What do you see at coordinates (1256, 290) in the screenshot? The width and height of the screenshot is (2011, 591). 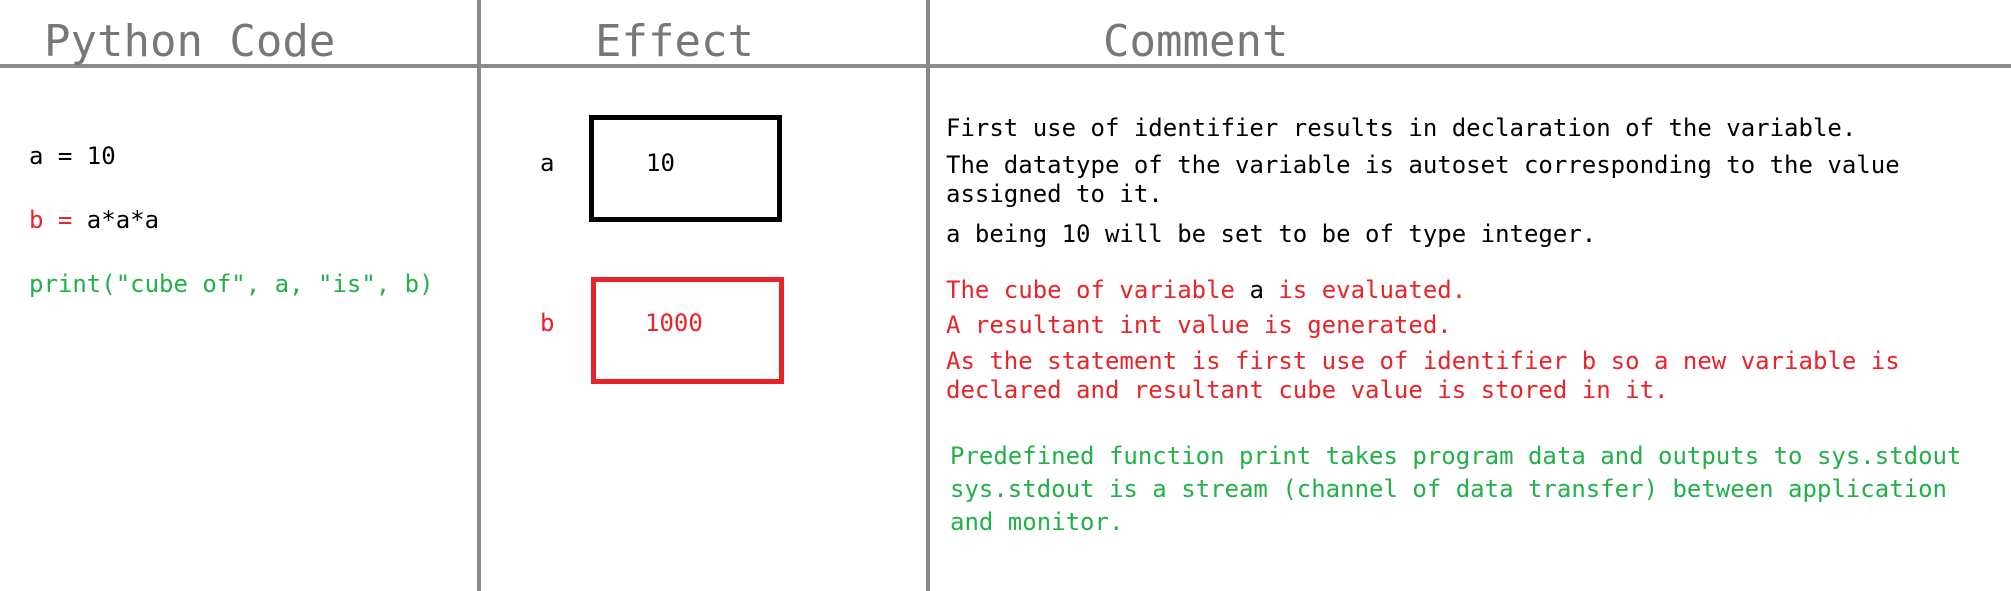 I see `comment-2-line-1-var: a` at bounding box center [1256, 290].